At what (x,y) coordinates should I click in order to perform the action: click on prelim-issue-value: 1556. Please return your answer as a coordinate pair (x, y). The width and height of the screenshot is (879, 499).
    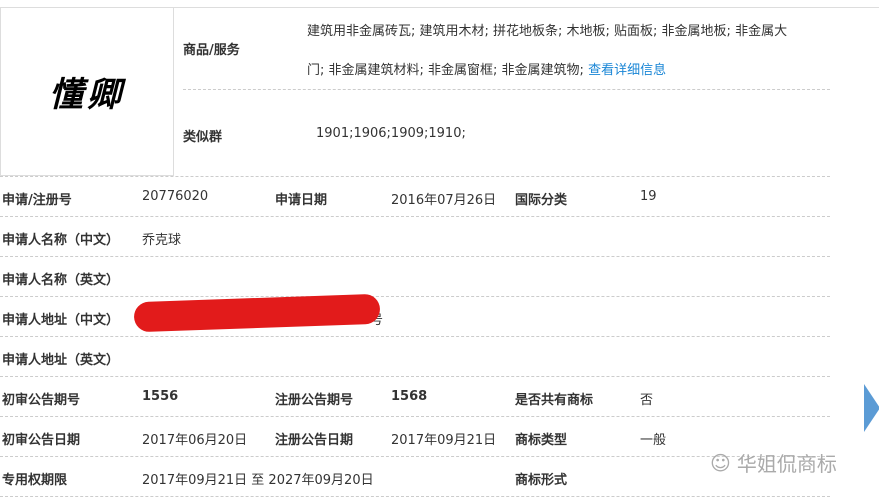
    Looking at the image, I should click on (160, 396).